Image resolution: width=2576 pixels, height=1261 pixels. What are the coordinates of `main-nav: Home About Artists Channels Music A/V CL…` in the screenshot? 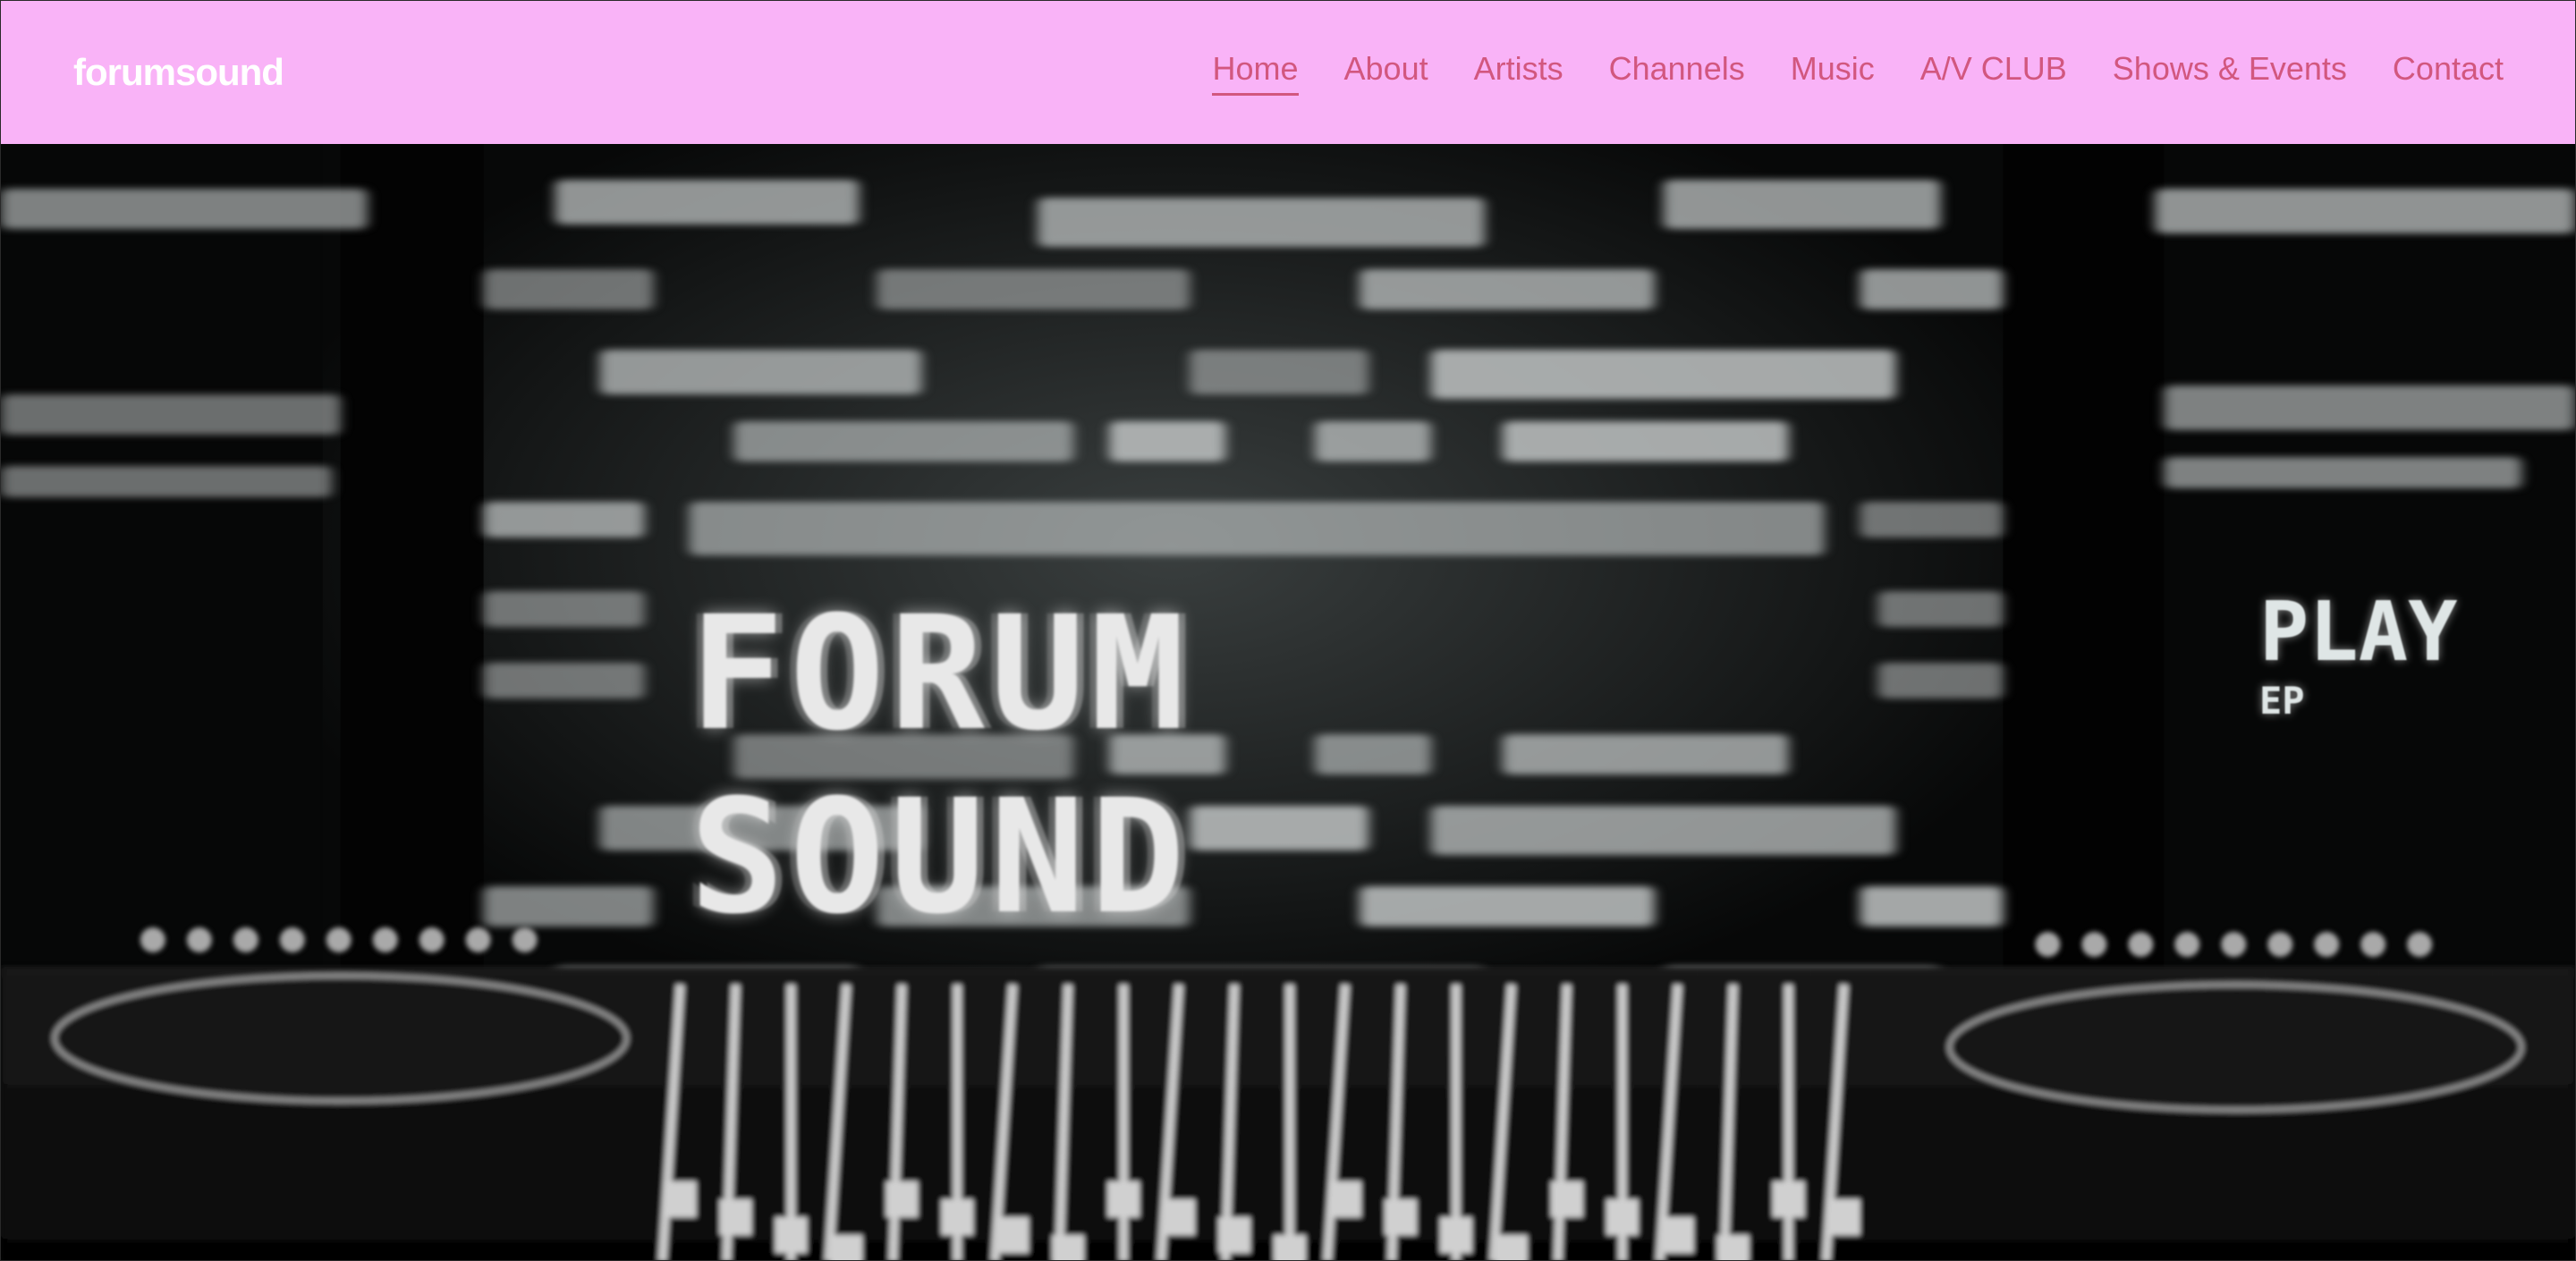 It's located at (1858, 73).